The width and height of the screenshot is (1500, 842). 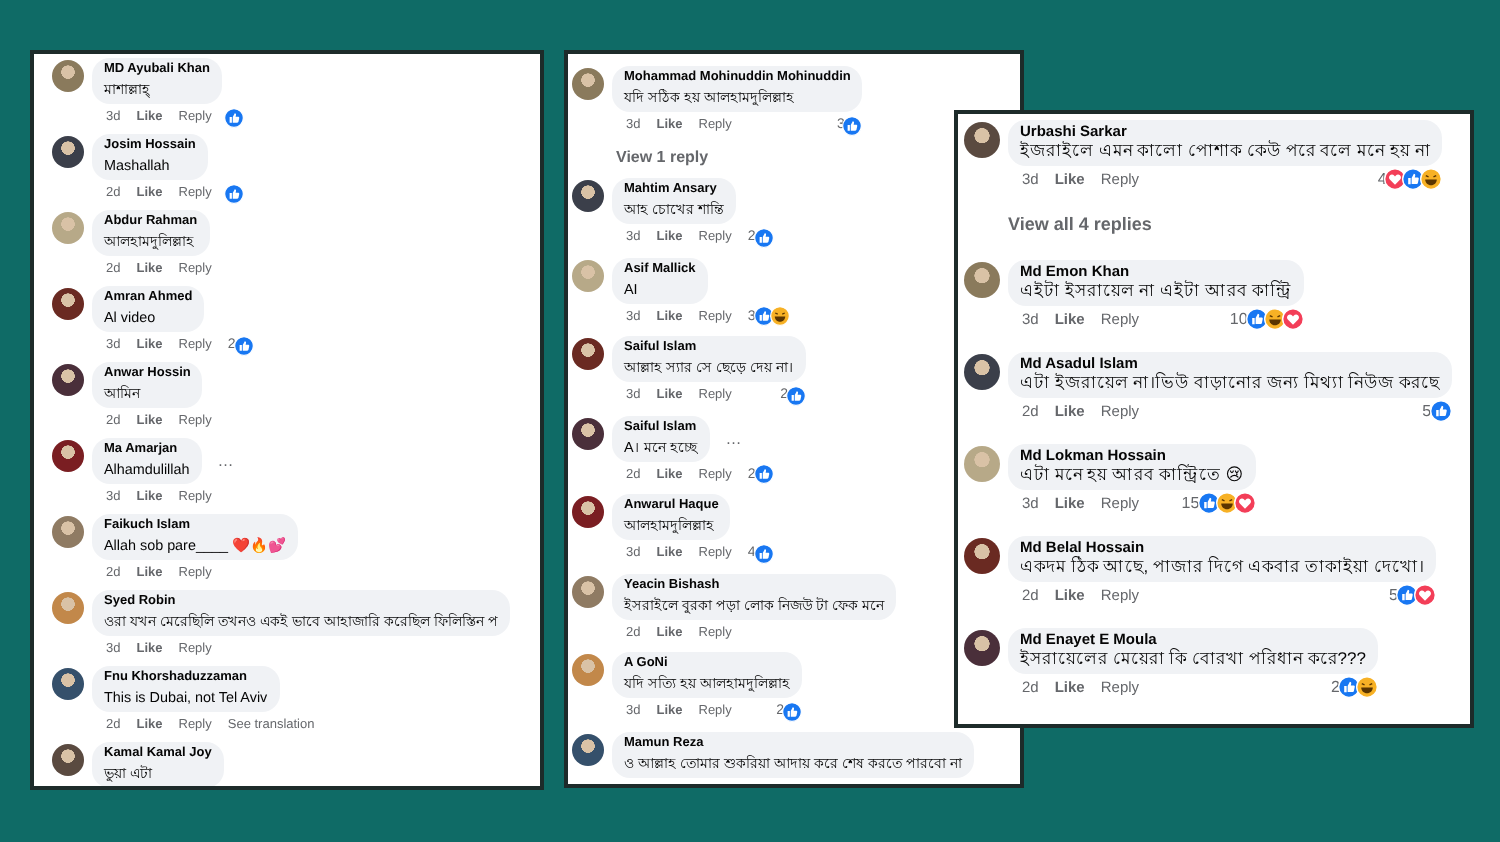 What do you see at coordinates (662, 157) in the screenshot?
I see `view-replies-link: View 1 reply` at bounding box center [662, 157].